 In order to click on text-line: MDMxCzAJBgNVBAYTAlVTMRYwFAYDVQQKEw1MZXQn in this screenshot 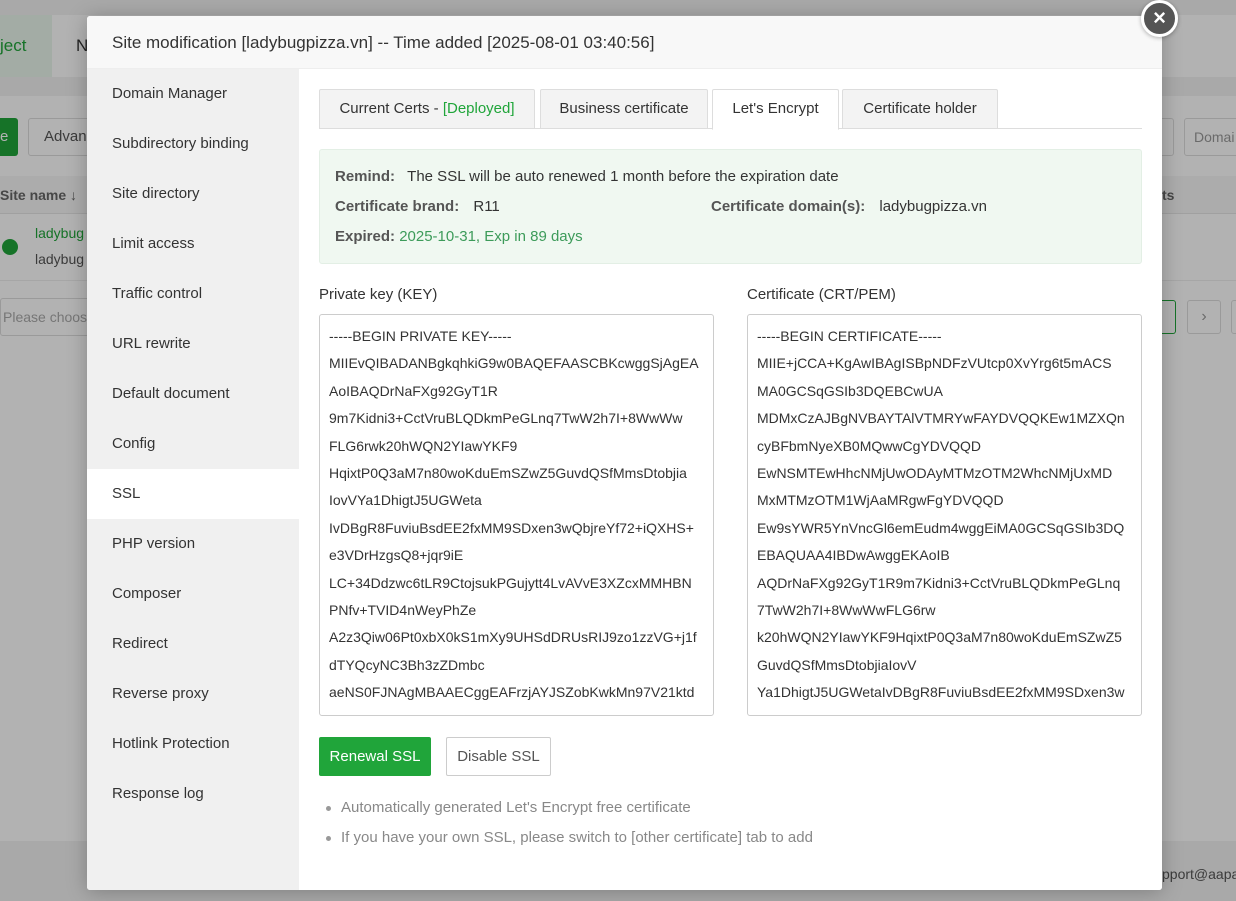, I will do `click(941, 418)`.